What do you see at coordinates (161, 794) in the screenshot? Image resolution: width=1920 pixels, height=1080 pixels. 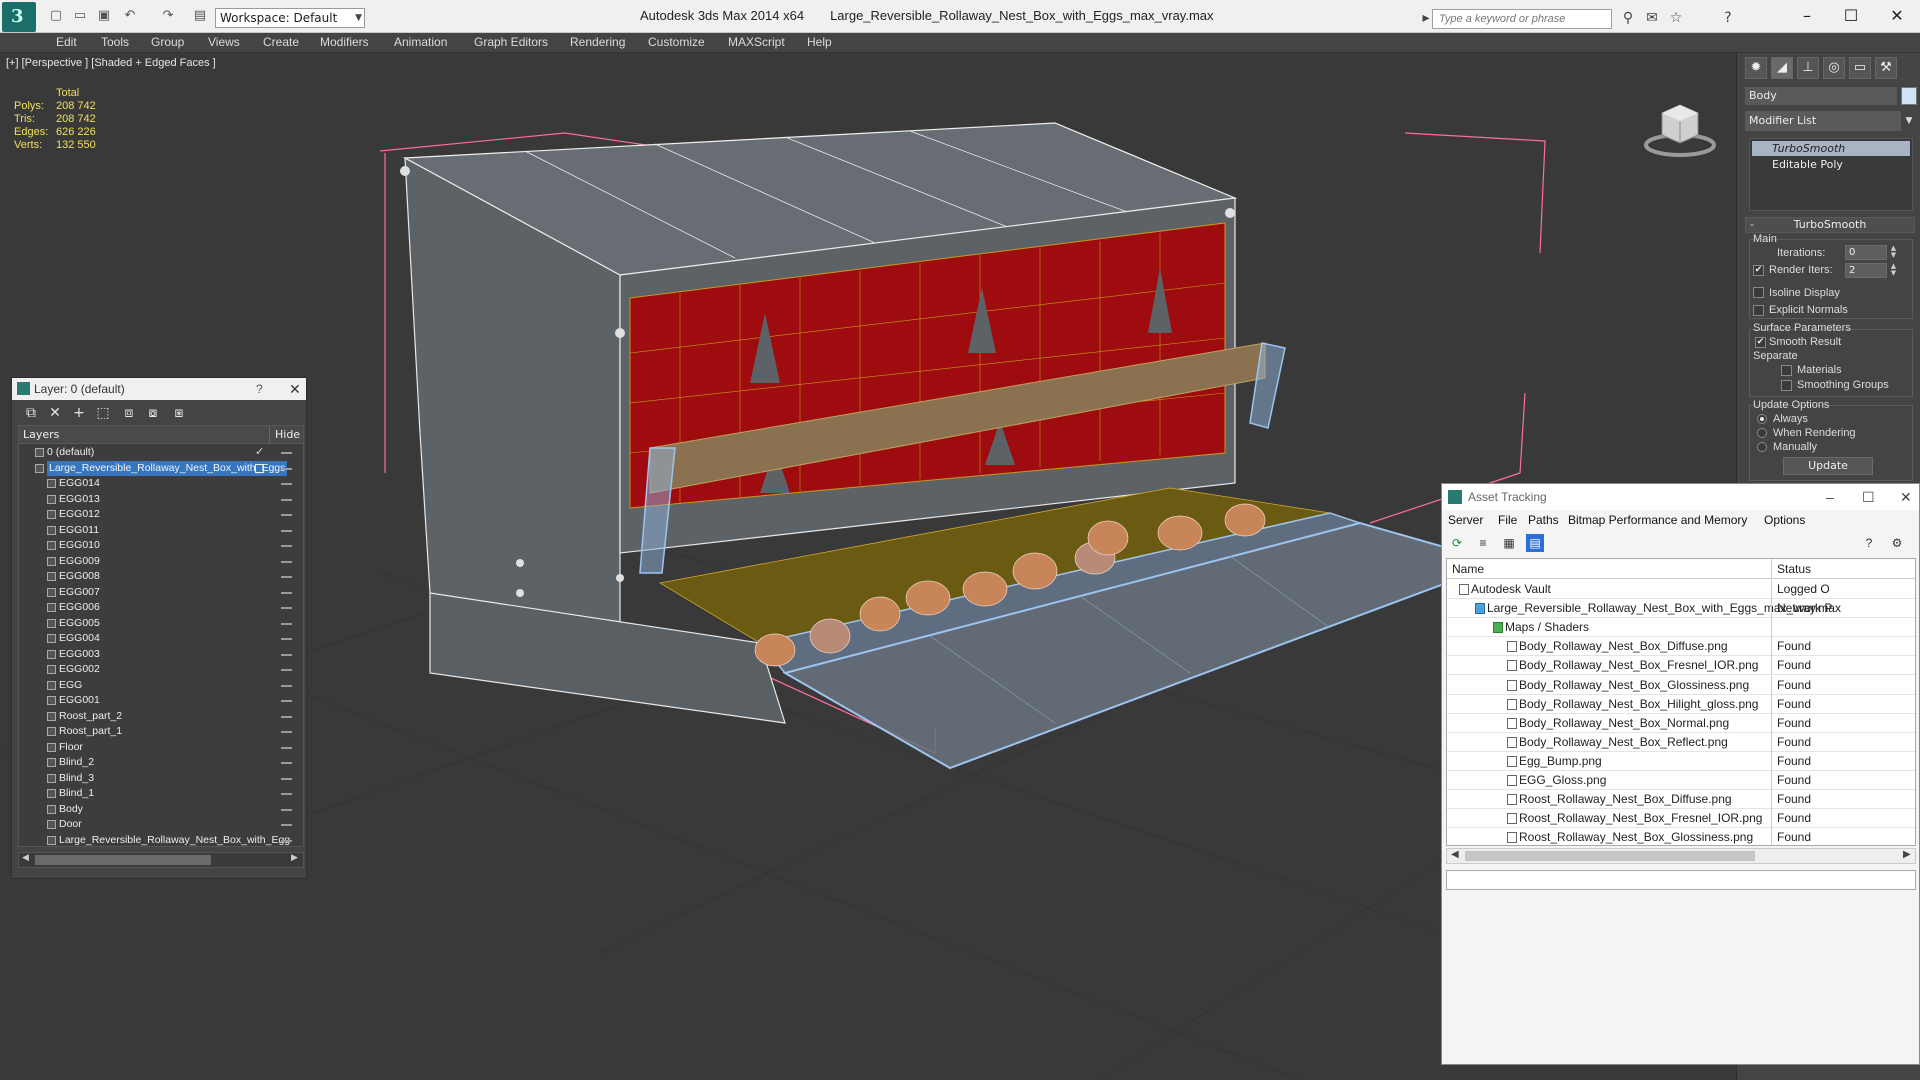 I see `layer-row: Blind_1` at bounding box center [161, 794].